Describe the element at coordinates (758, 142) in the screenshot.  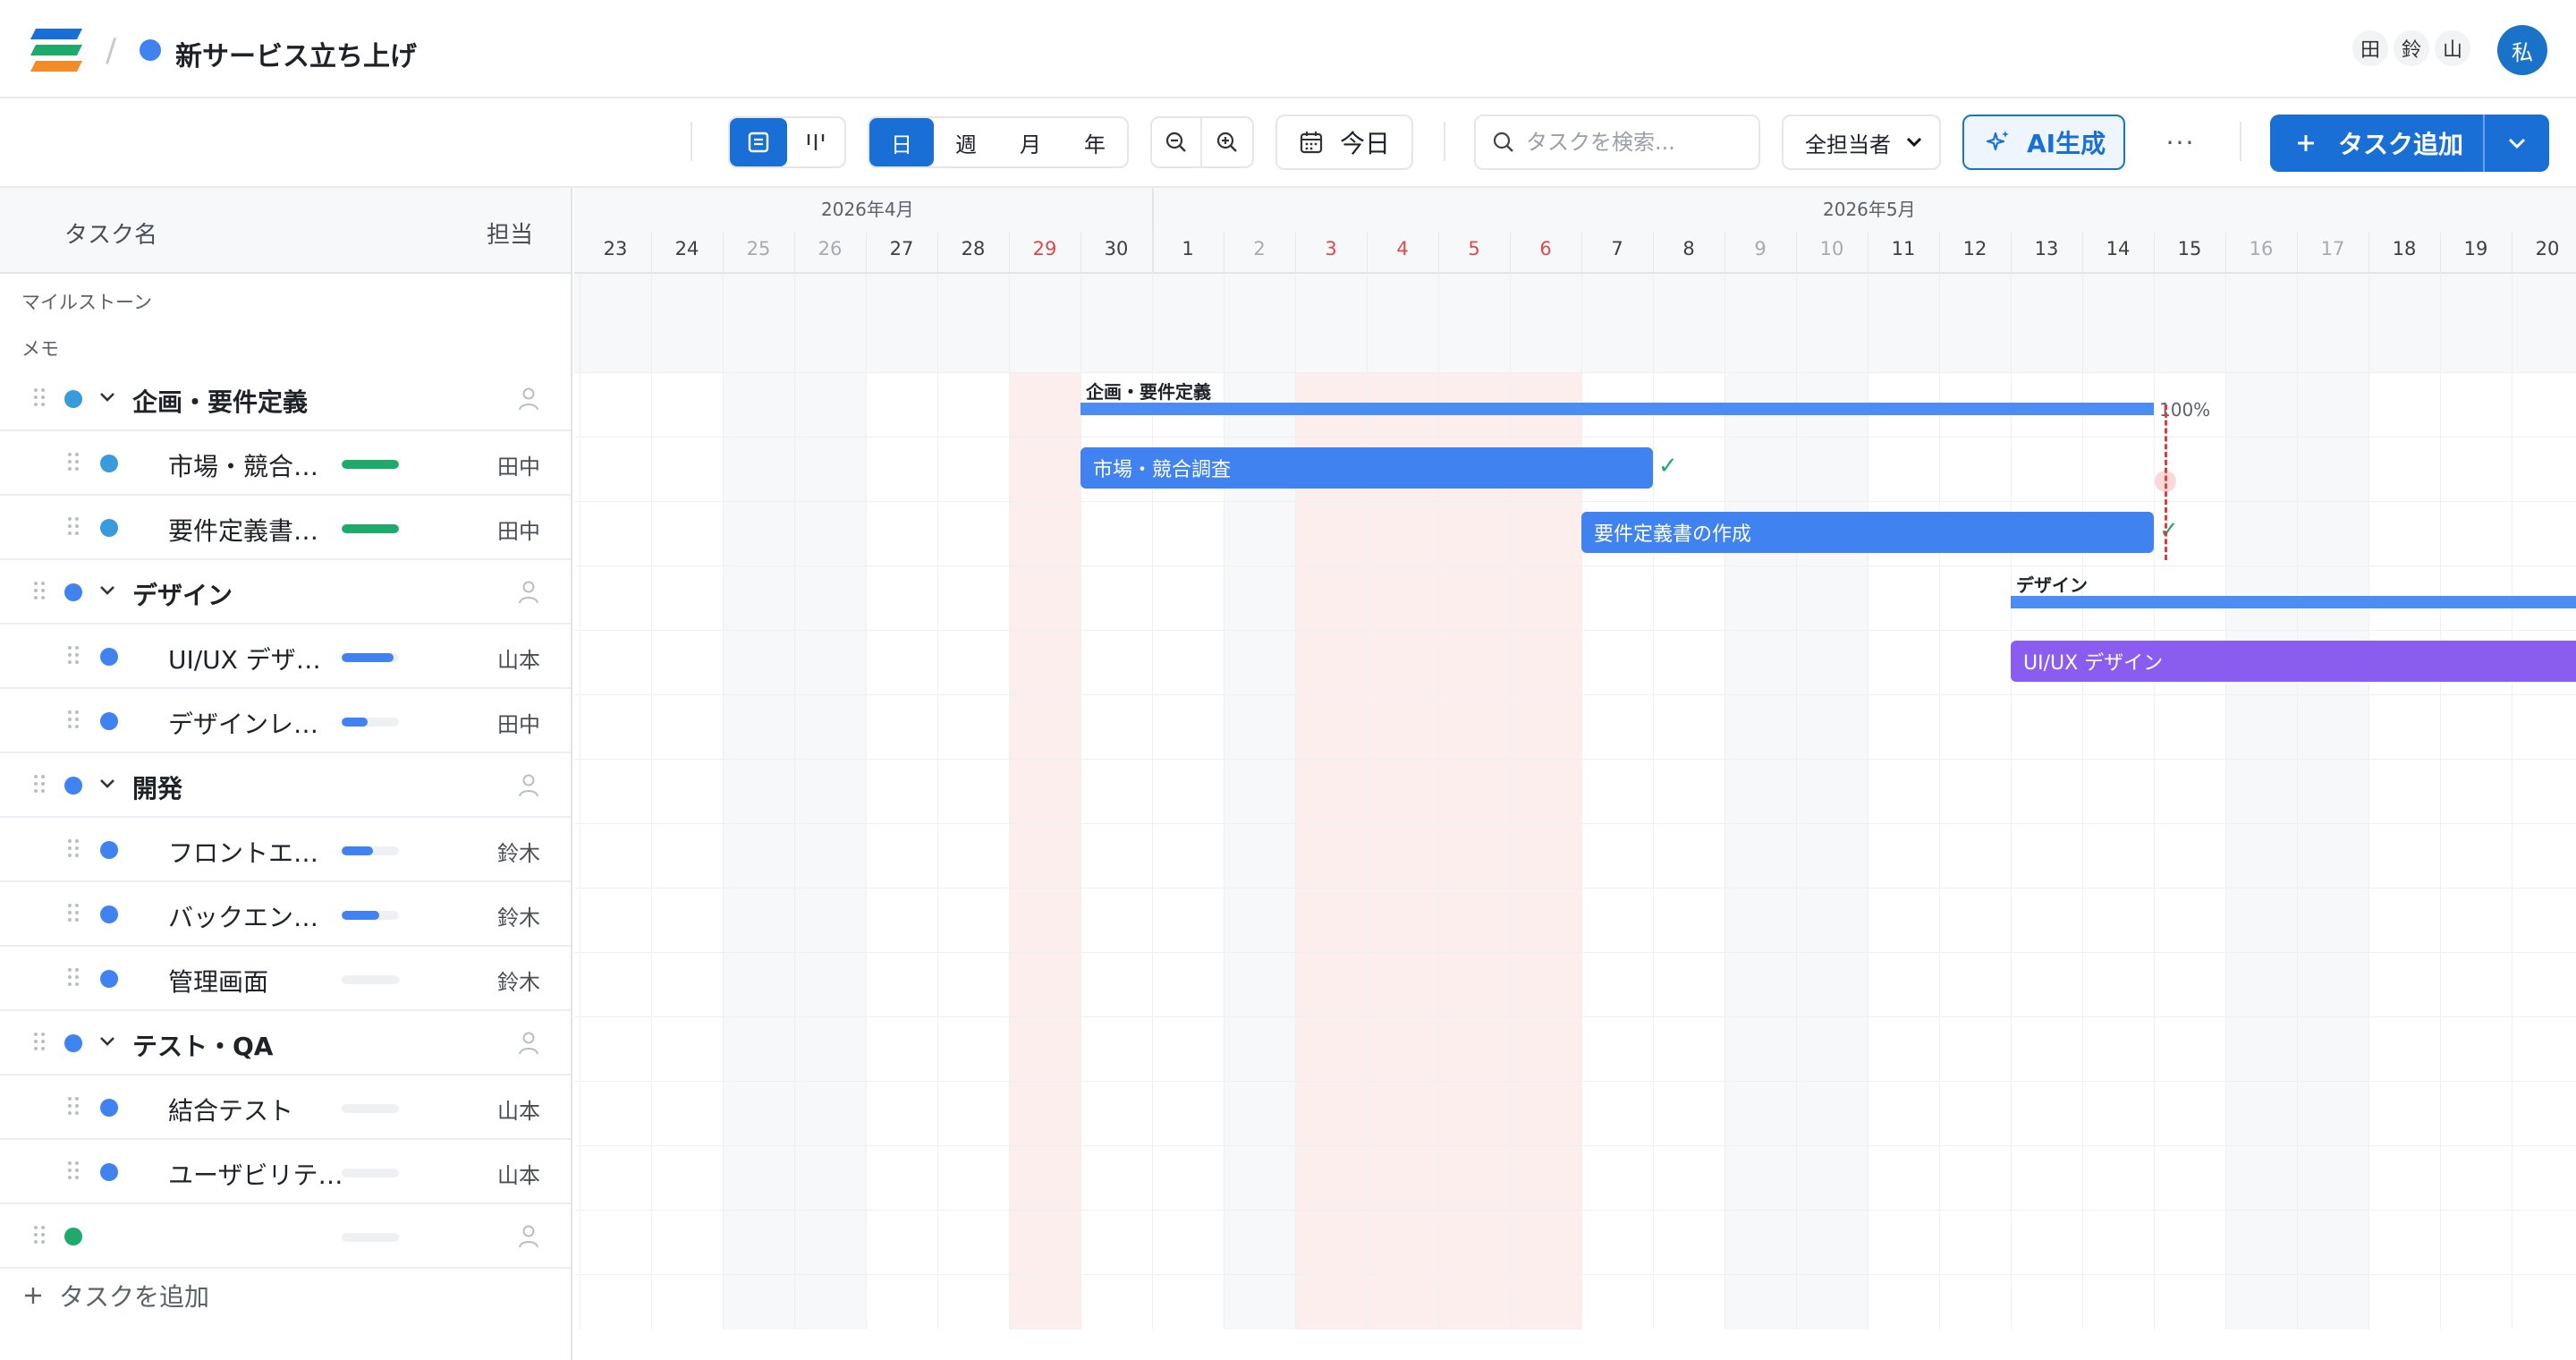
I see `list-view-button` at that location.